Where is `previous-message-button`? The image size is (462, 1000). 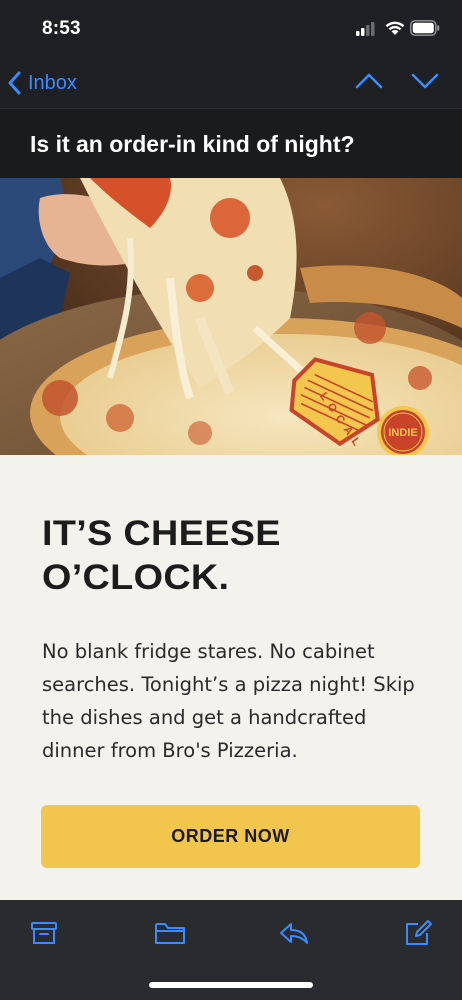
previous-message-button is located at coordinates (369, 83).